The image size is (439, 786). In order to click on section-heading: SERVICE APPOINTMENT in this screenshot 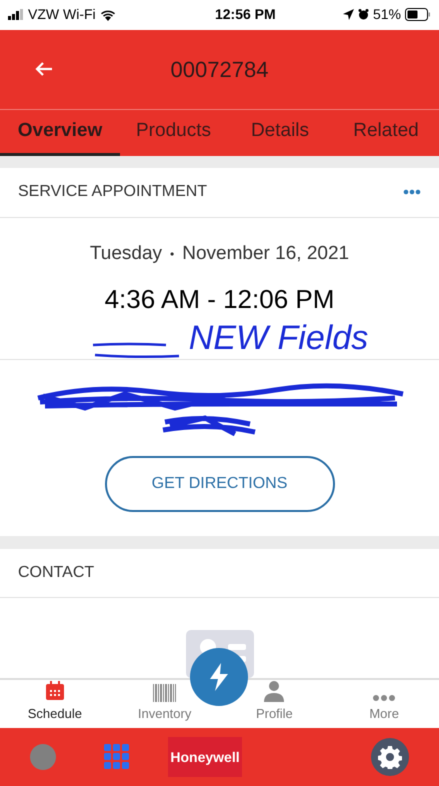, I will do `click(113, 192)`.